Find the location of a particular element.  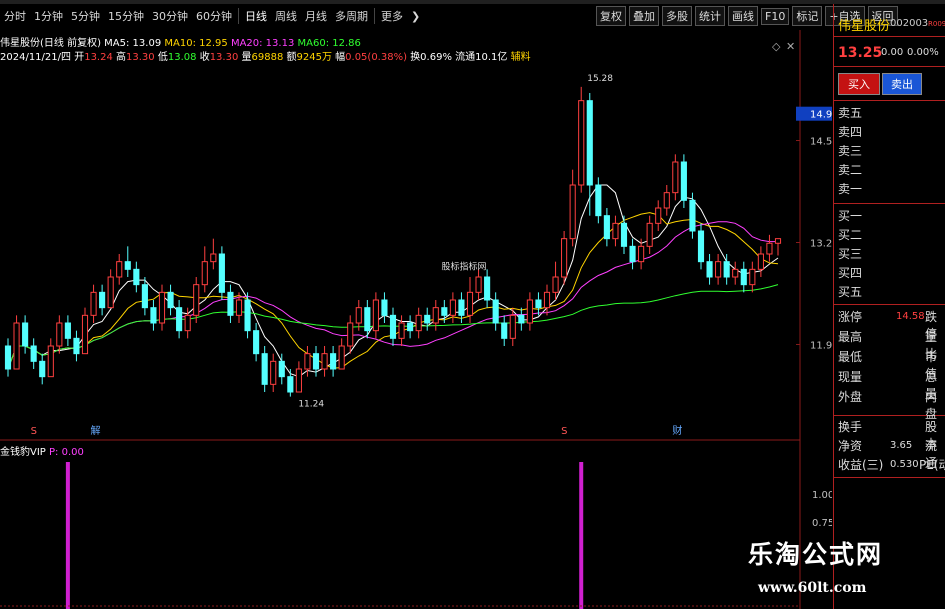

sell-button: 卖出 is located at coordinates (902, 84).